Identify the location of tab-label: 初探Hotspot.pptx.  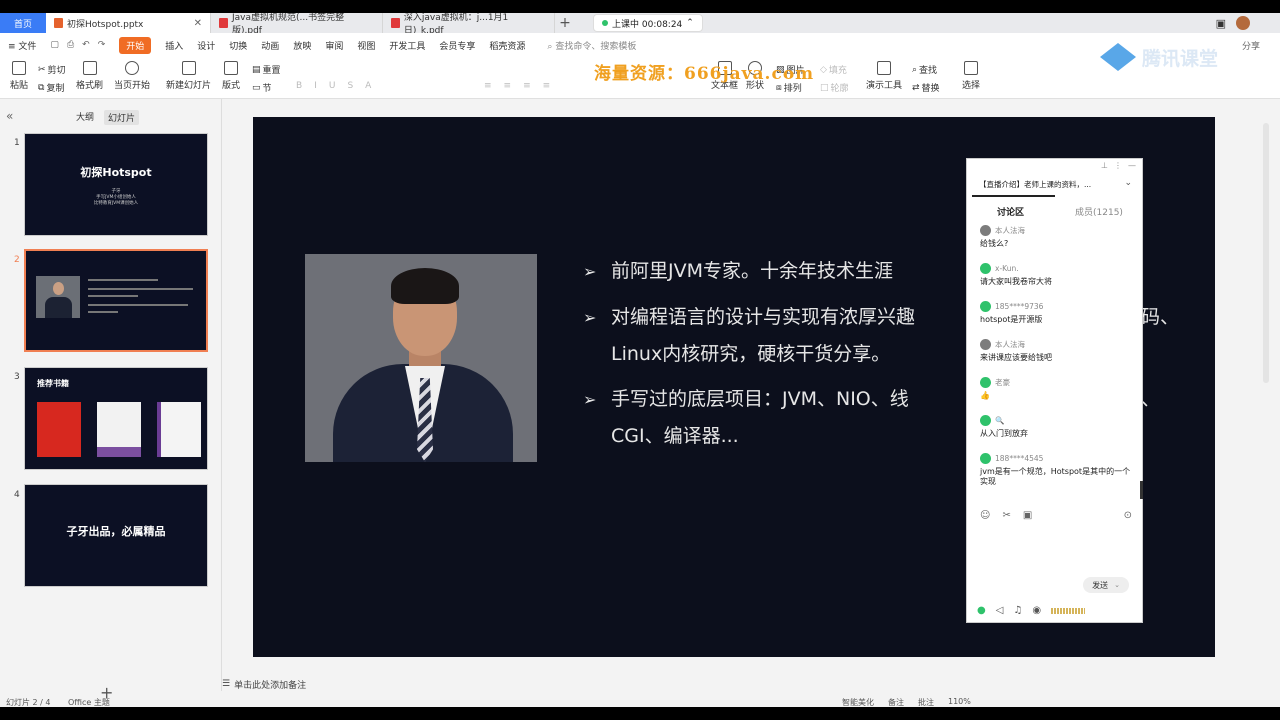
(105, 24).